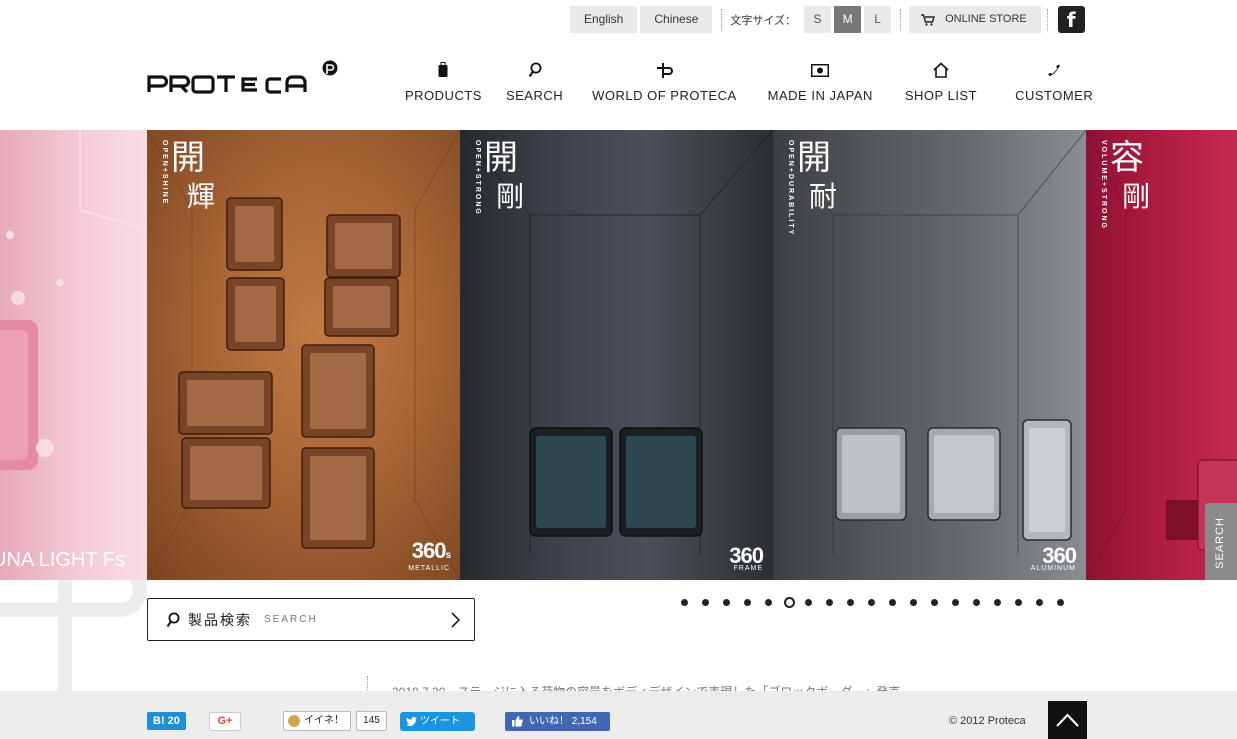 The height and width of the screenshot is (739, 1237). What do you see at coordinates (1221, 541) in the screenshot?
I see `side-search-tab: SEARCH` at bounding box center [1221, 541].